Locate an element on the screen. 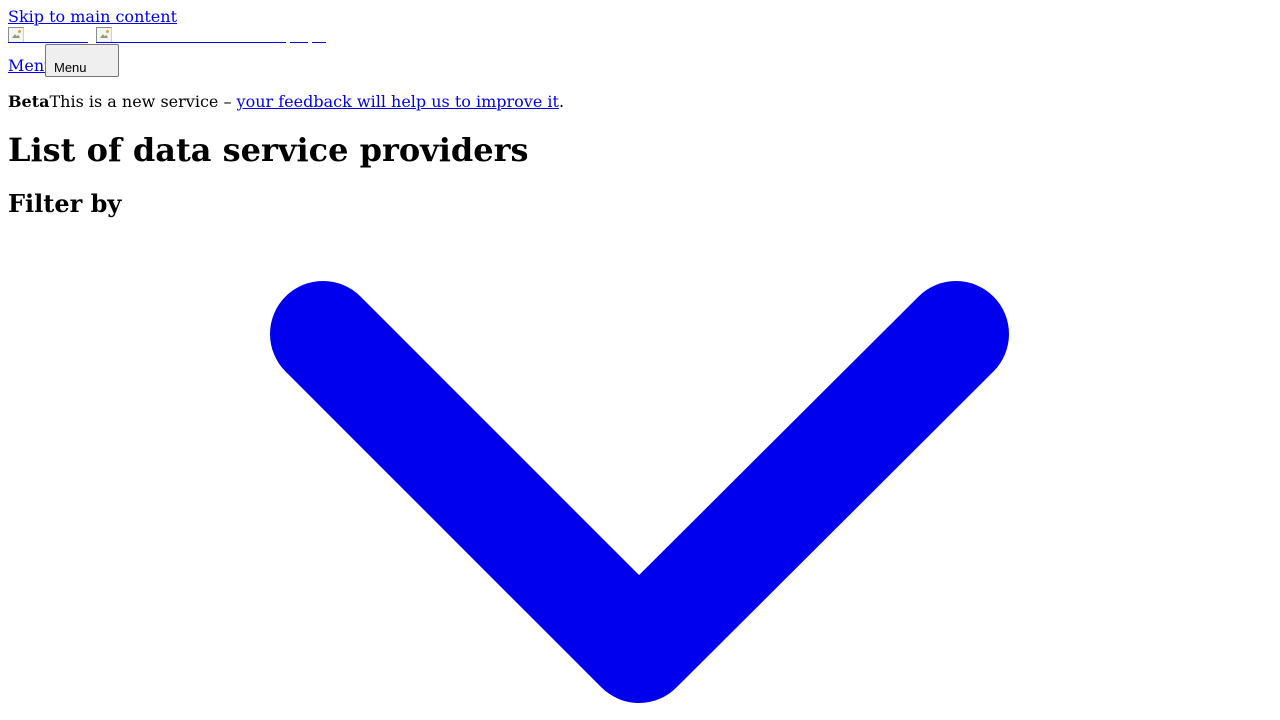 The width and height of the screenshot is (1280, 720). filter-by-heading: Filter by is located at coordinates (65, 203).